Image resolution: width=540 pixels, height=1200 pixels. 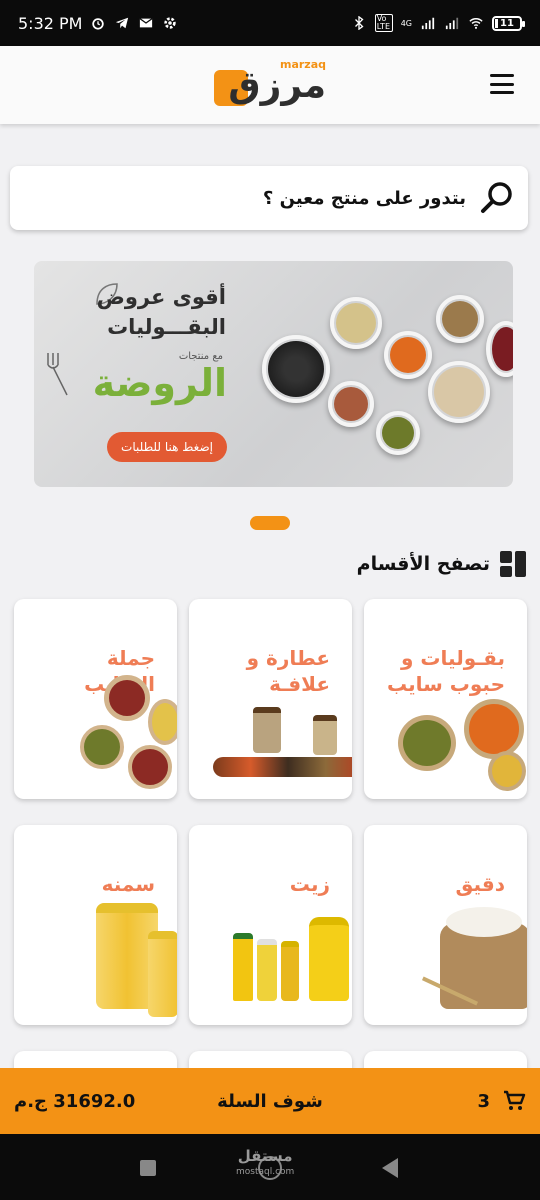 I want to click on alarm-icon, so click(x=98, y=24).